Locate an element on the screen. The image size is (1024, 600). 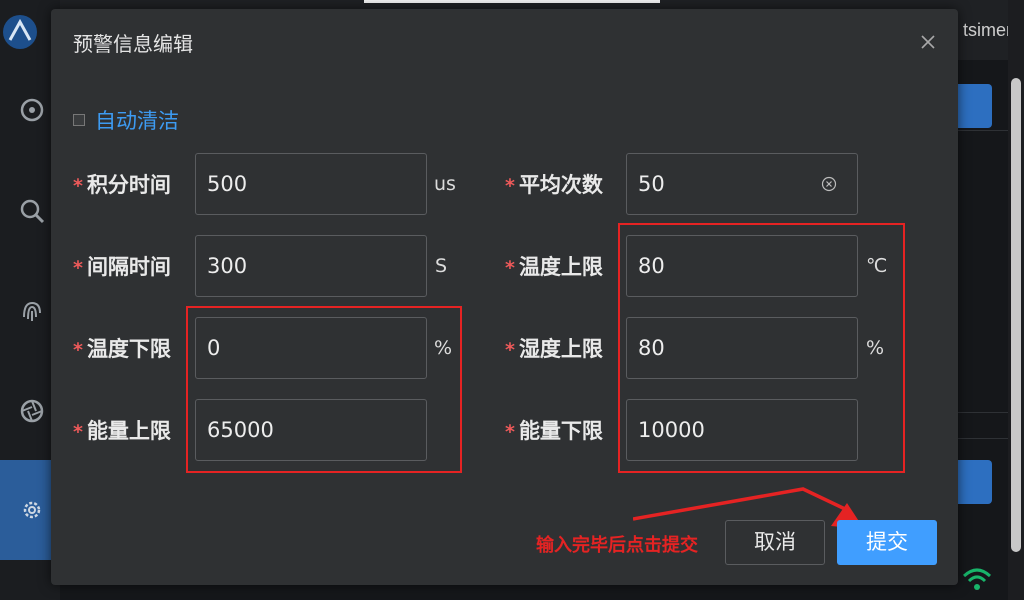
dialog-title: 预警信息编辑 is located at coordinates (133, 44).